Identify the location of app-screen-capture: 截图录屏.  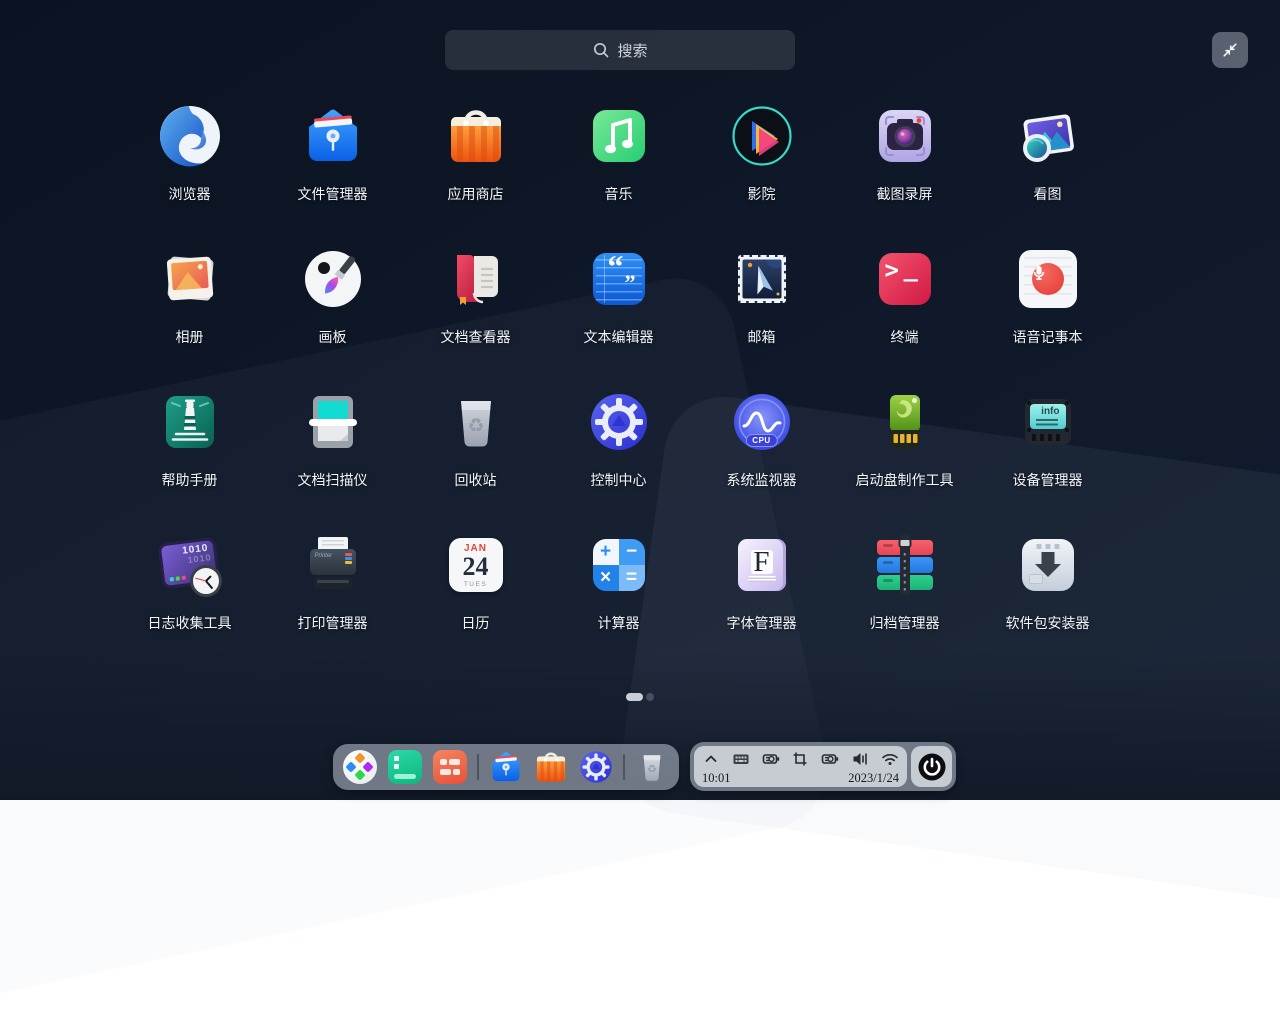
(904, 167).